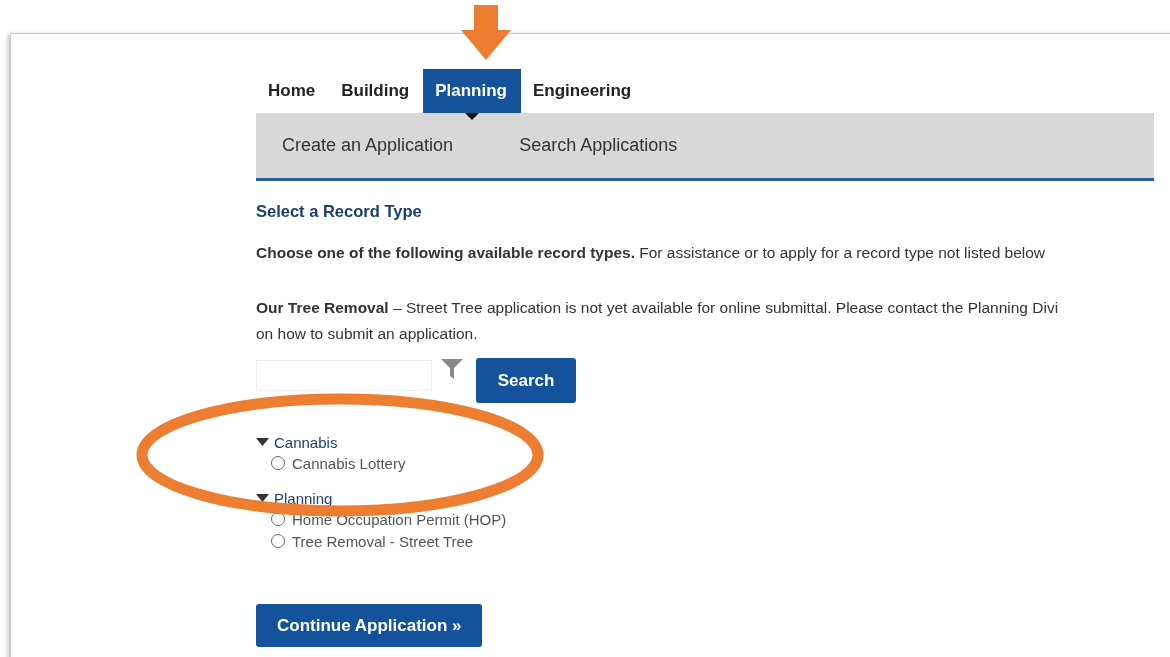 This screenshot has height=657, width=1170. I want to click on nav-tab: Home, so click(293, 91).